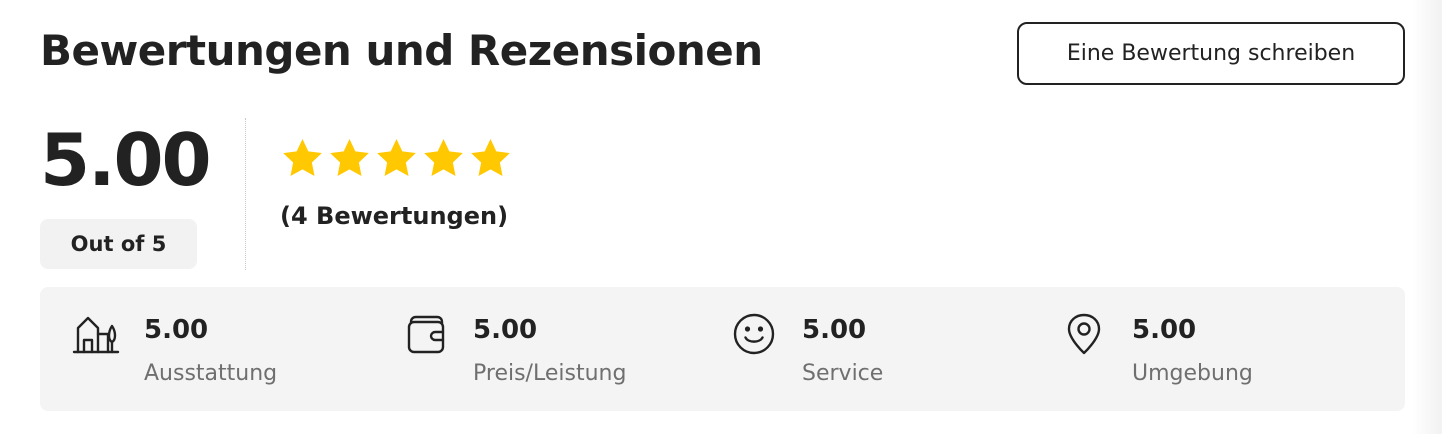 The height and width of the screenshot is (434, 1442). I want to click on star-rating, so click(396, 158).